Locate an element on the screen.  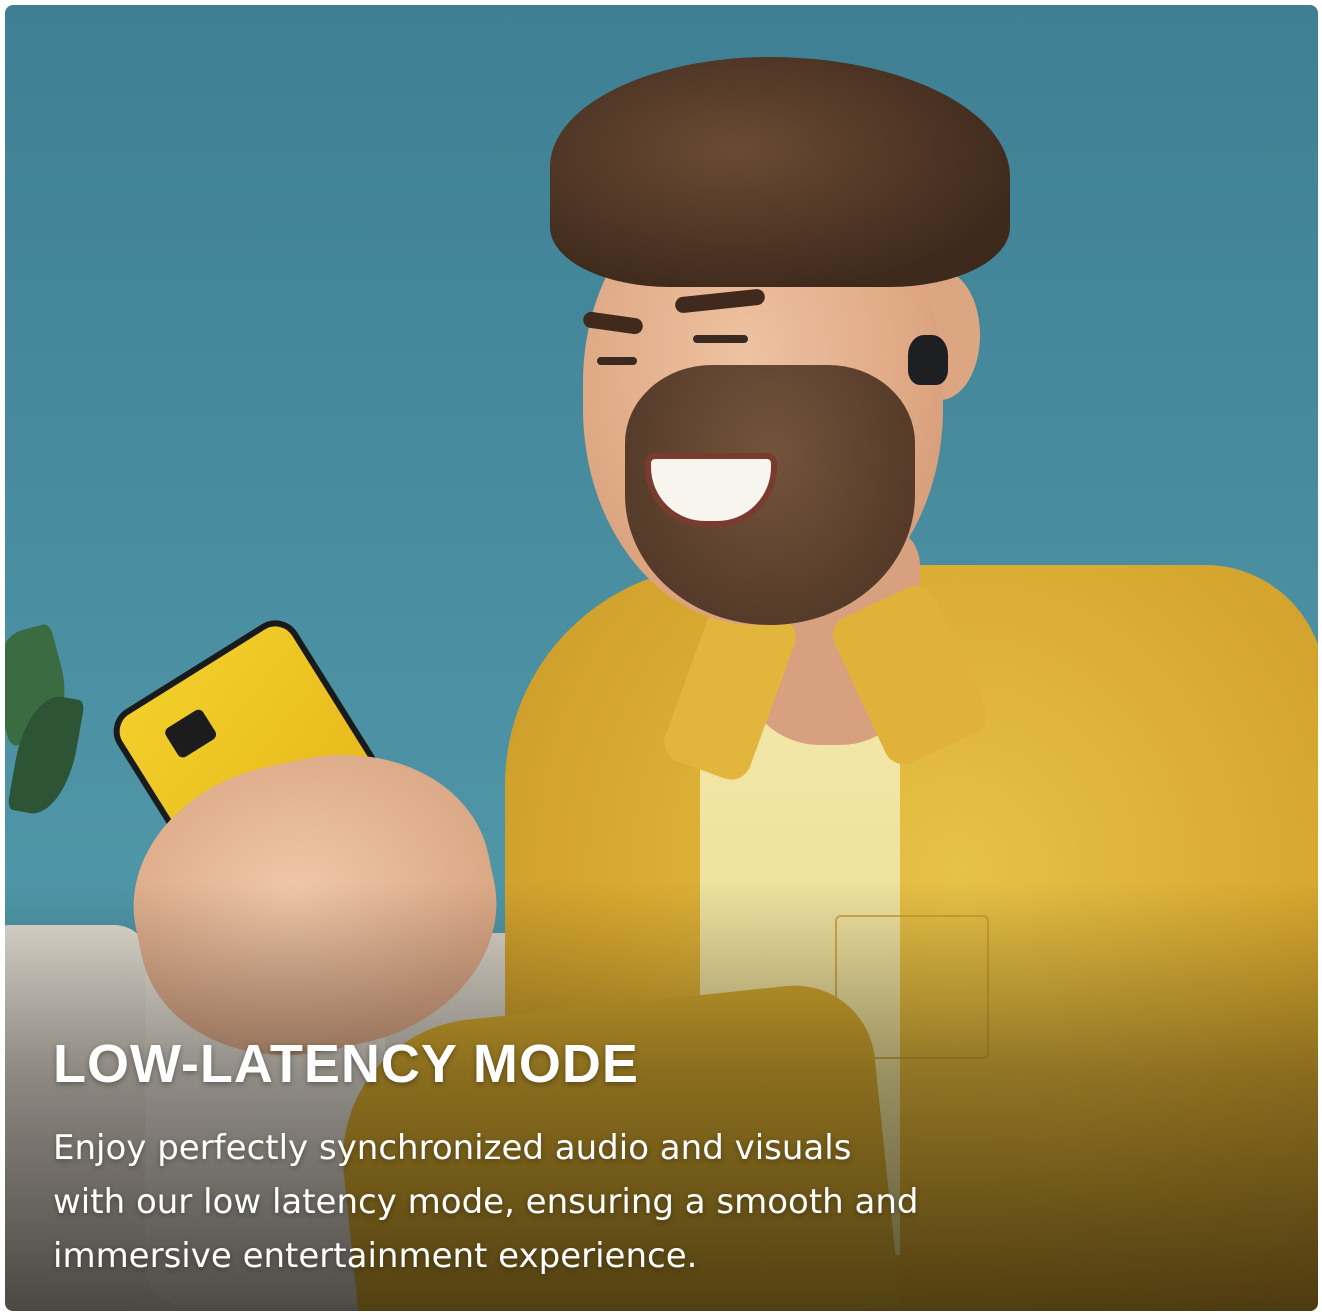
earbud-icon is located at coordinates (928, 360).